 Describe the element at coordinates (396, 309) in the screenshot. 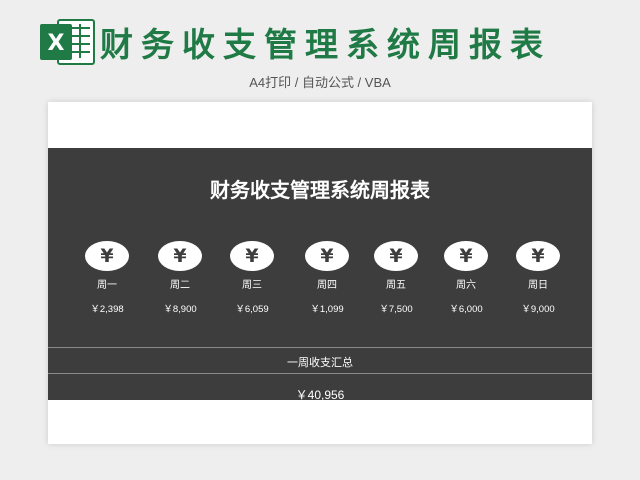

I see `day-amount: ￥7,500` at that location.